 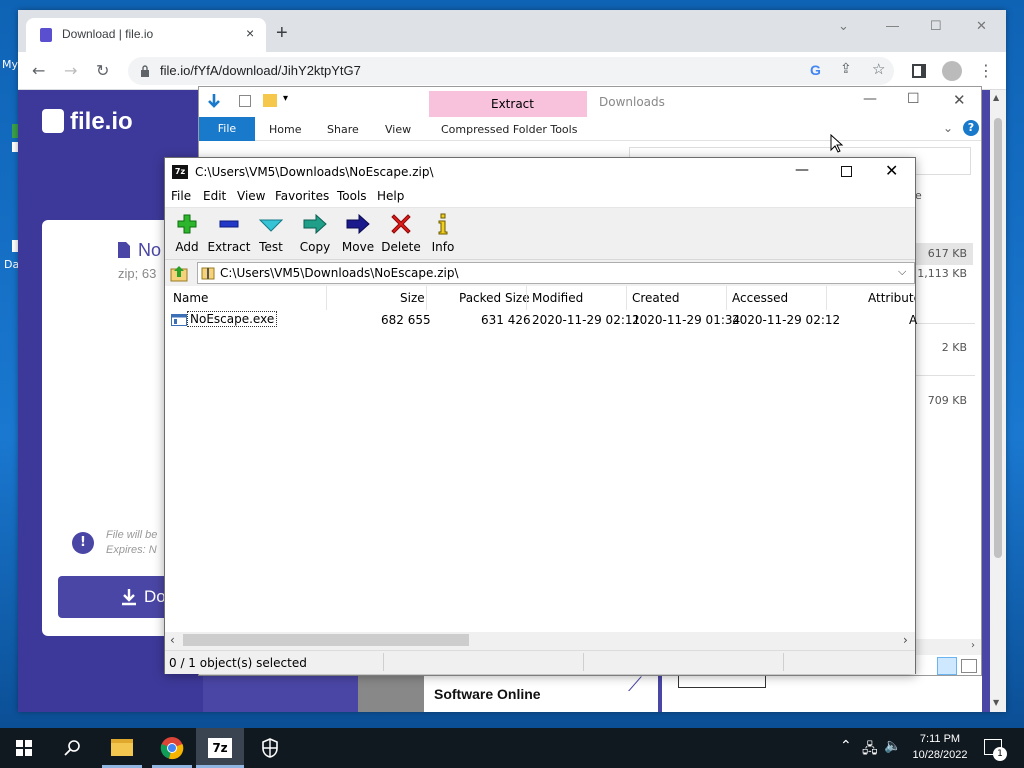 What do you see at coordinates (512, 748) in the screenshot?
I see `taskbar: 7z ⌃ 🖧 🔈 7:11 PM 10/28/2022 1` at bounding box center [512, 748].